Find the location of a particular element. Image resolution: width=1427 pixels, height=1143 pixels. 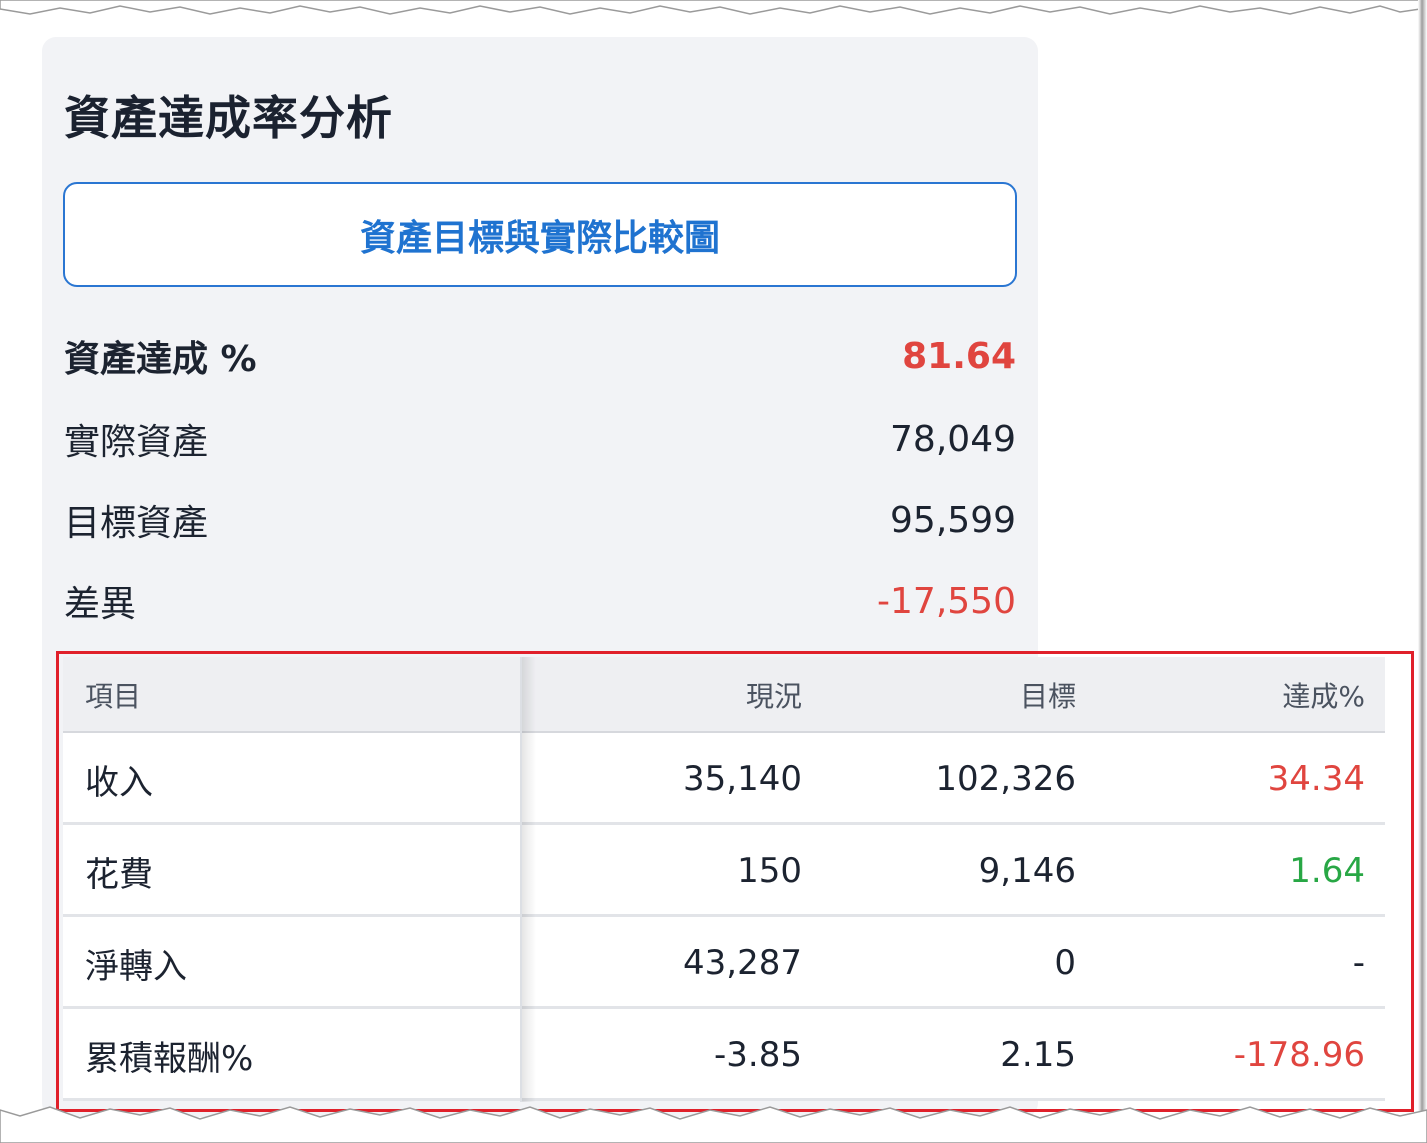

actual-asset-label: 實際資產 is located at coordinates (136, 442).